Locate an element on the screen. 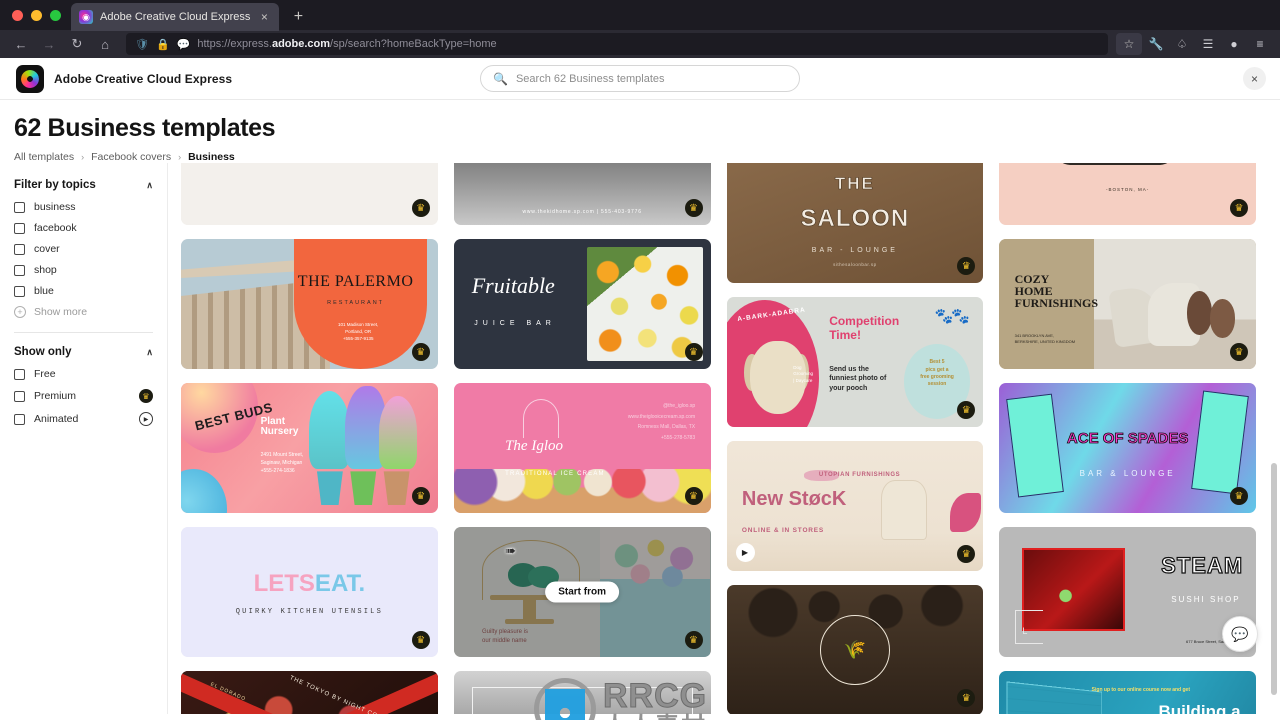 This screenshot has width=1280, height=720. card-subtitle: JUICE BAR is located at coordinates (515, 323).